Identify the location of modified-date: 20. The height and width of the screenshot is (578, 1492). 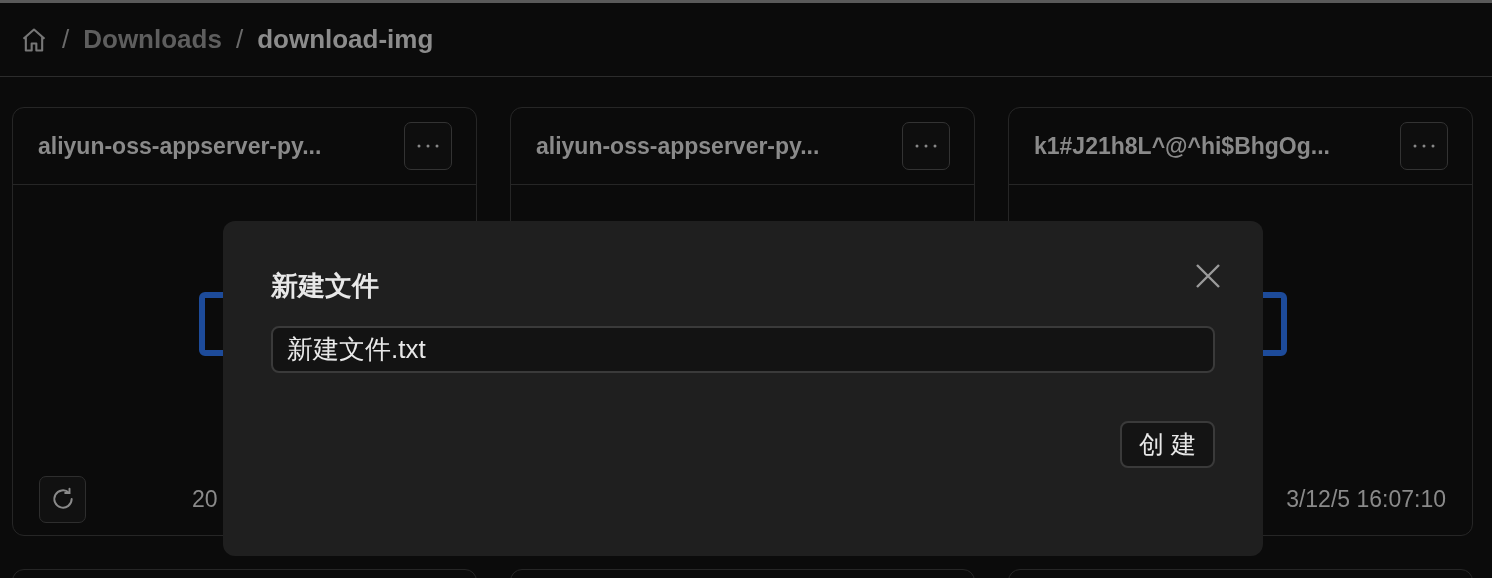
(205, 499).